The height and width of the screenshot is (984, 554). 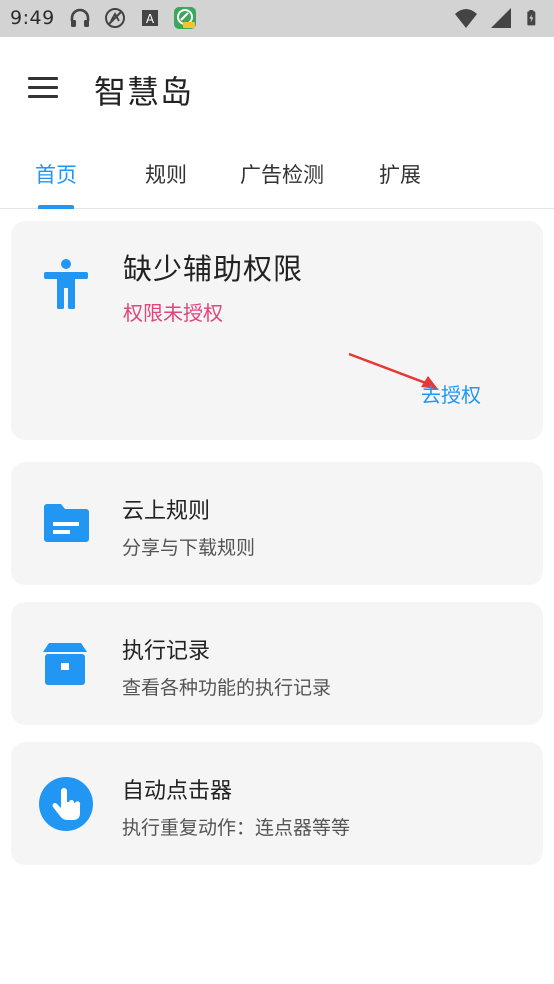 What do you see at coordinates (173, 313) in the screenshot?
I see `permission-status: 权限未授权` at bounding box center [173, 313].